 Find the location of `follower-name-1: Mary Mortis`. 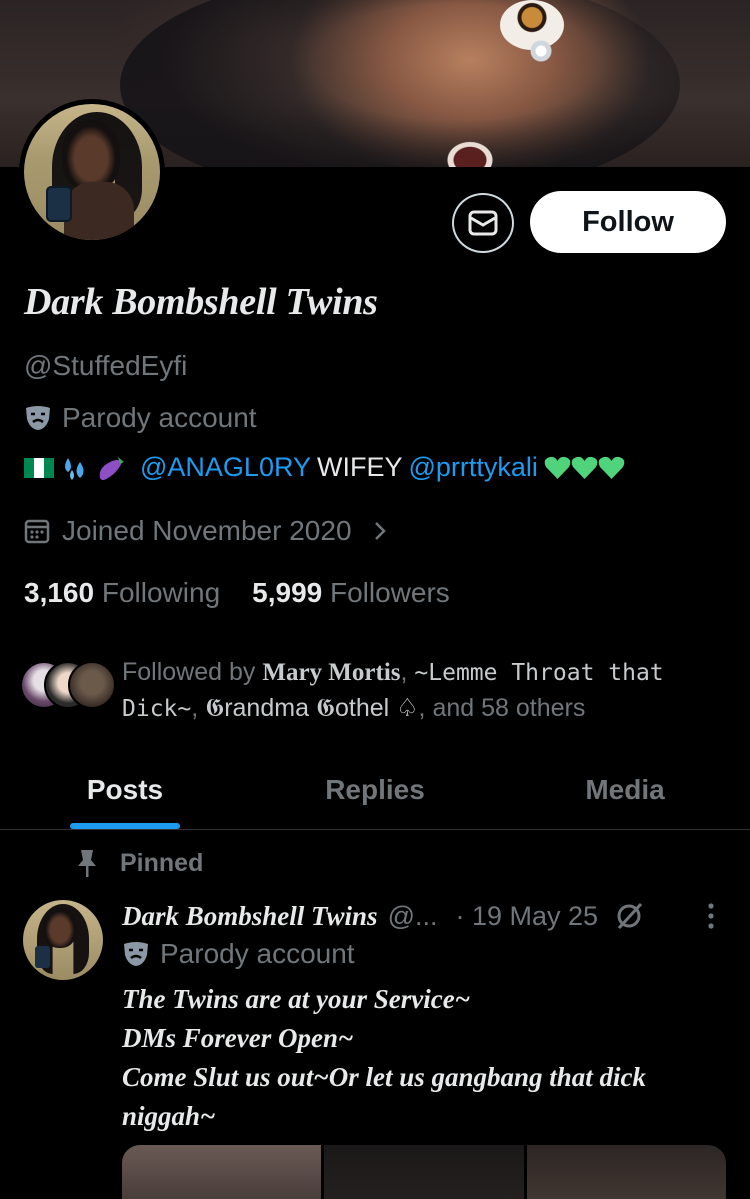

follower-name-1: Mary Mortis is located at coordinates (331, 672).